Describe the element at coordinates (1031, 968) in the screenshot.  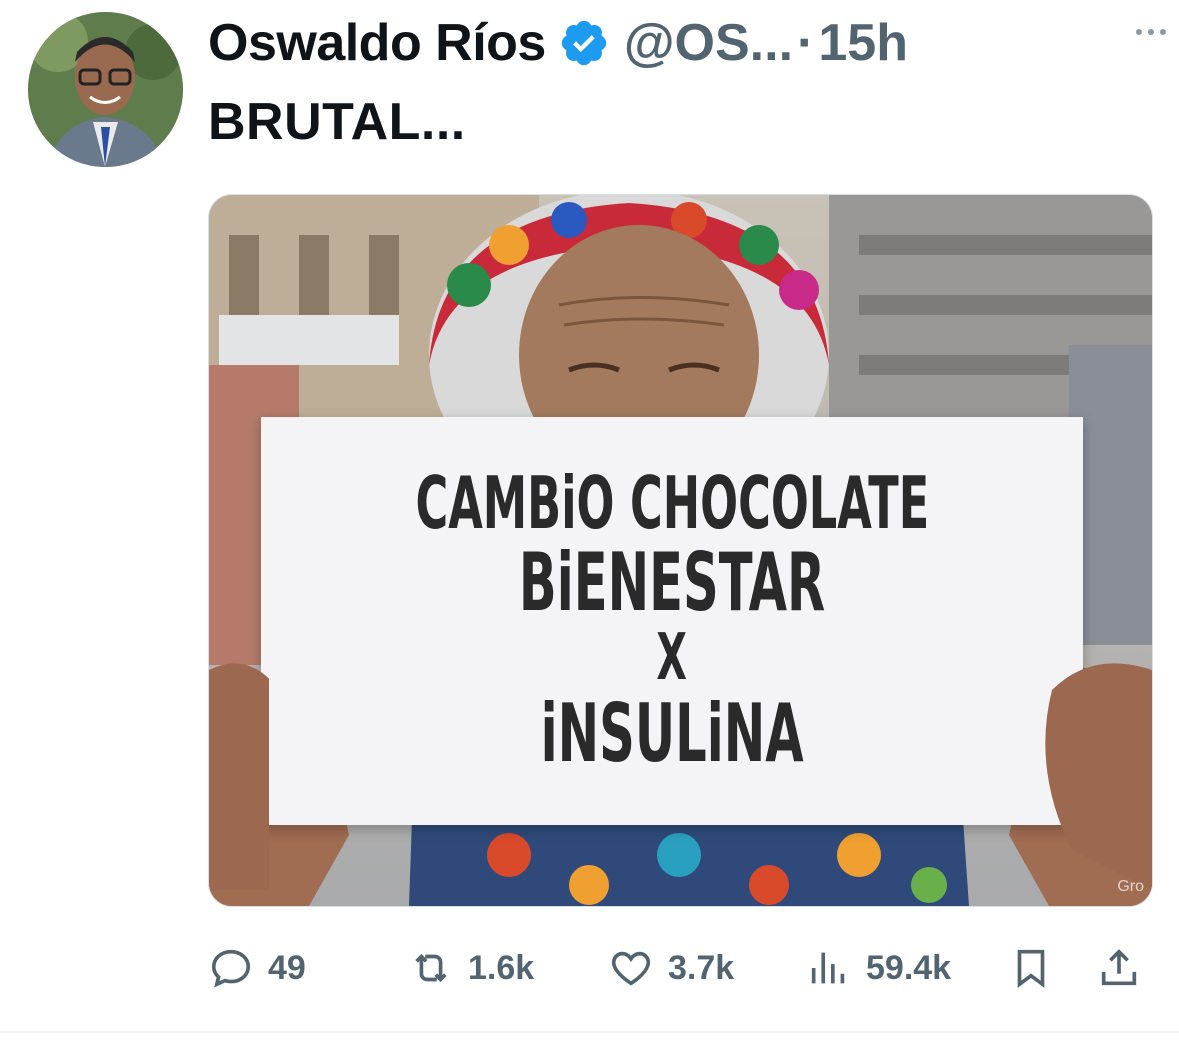
I see `bookmark-icon` at that location.